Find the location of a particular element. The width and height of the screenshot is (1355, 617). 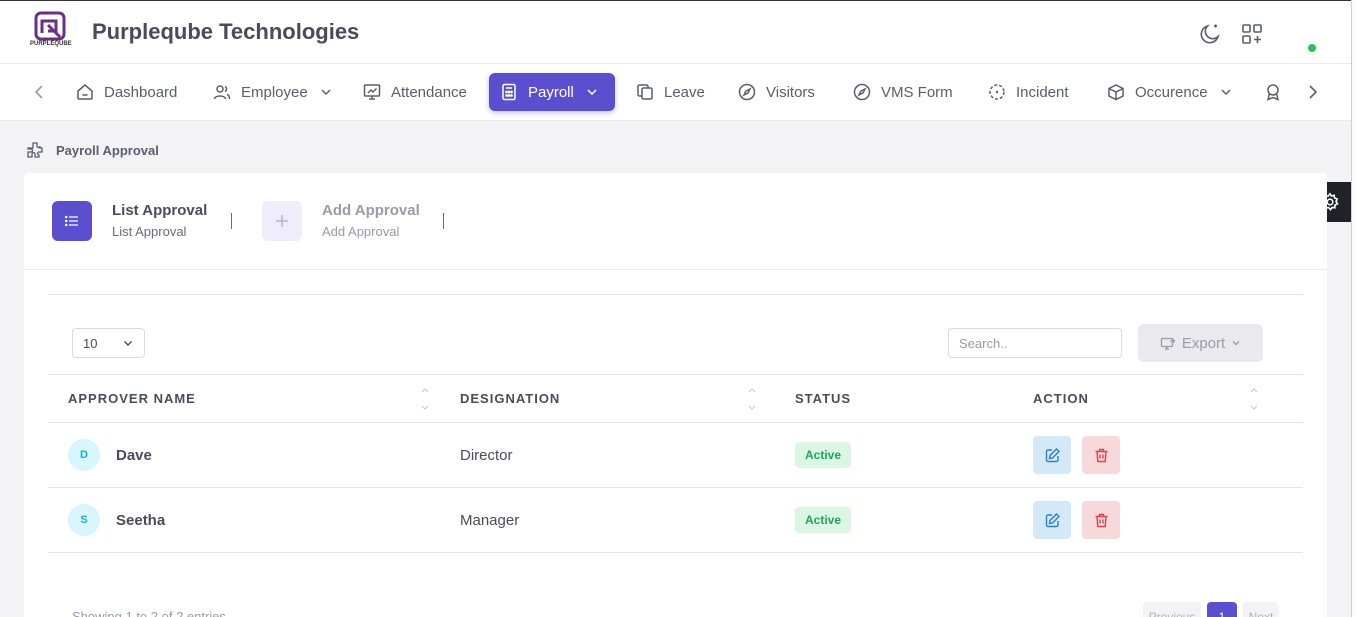

nav-item-occurence: Occurence is located at coordinates (1169, 92).